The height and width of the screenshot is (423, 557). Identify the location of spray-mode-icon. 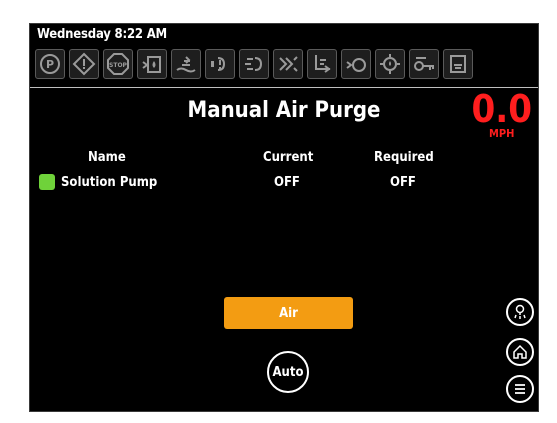
(520, 311).